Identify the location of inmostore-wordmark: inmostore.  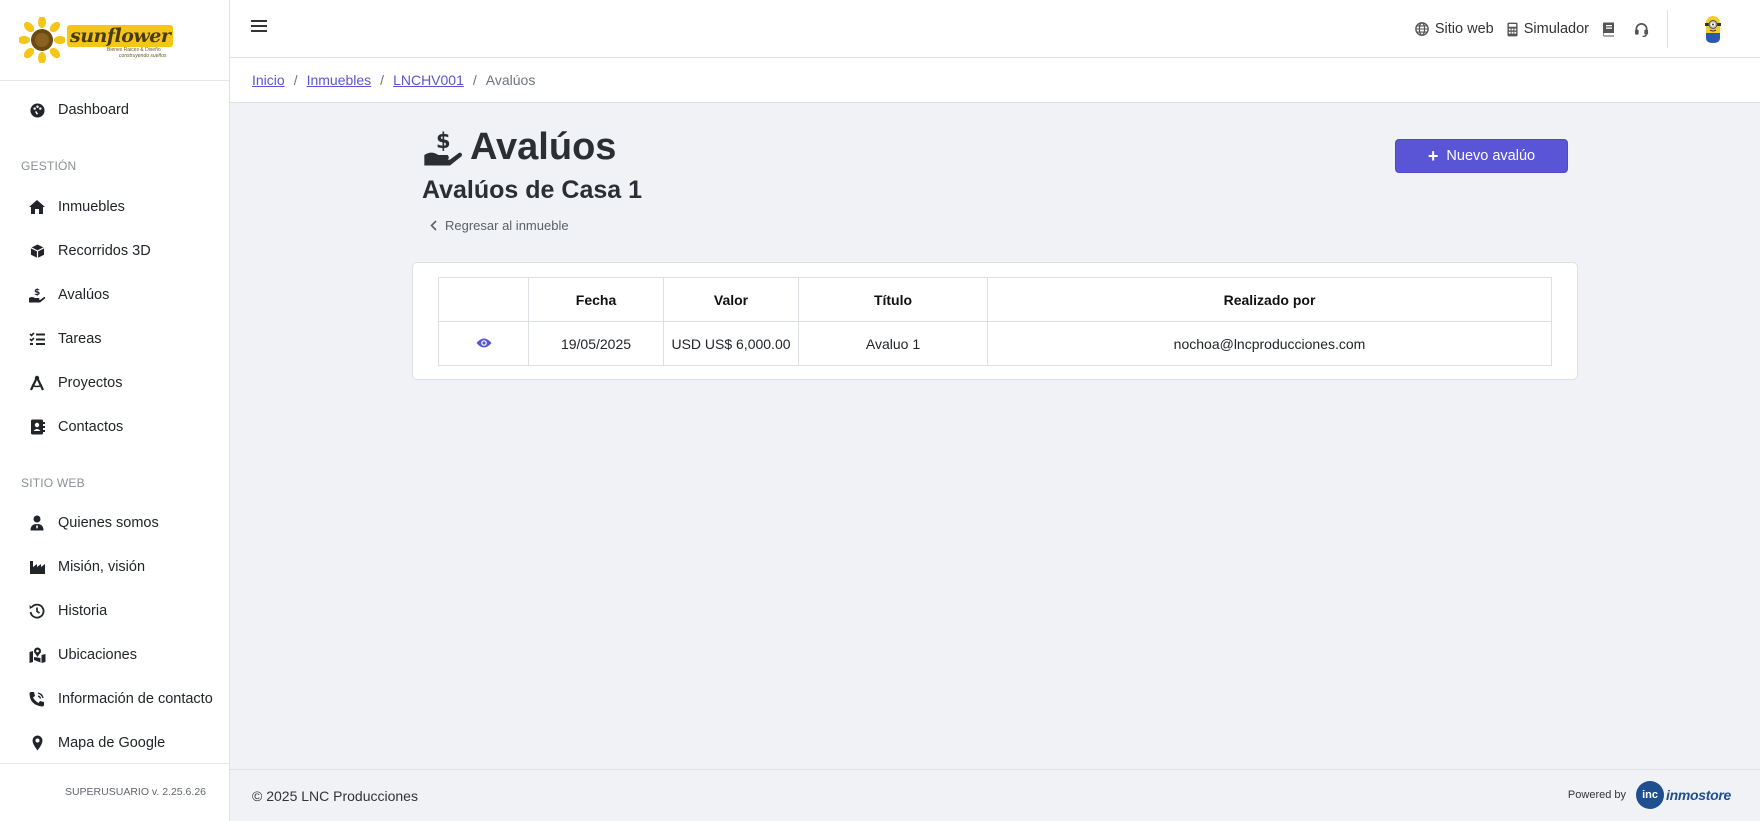
(1698, 795).